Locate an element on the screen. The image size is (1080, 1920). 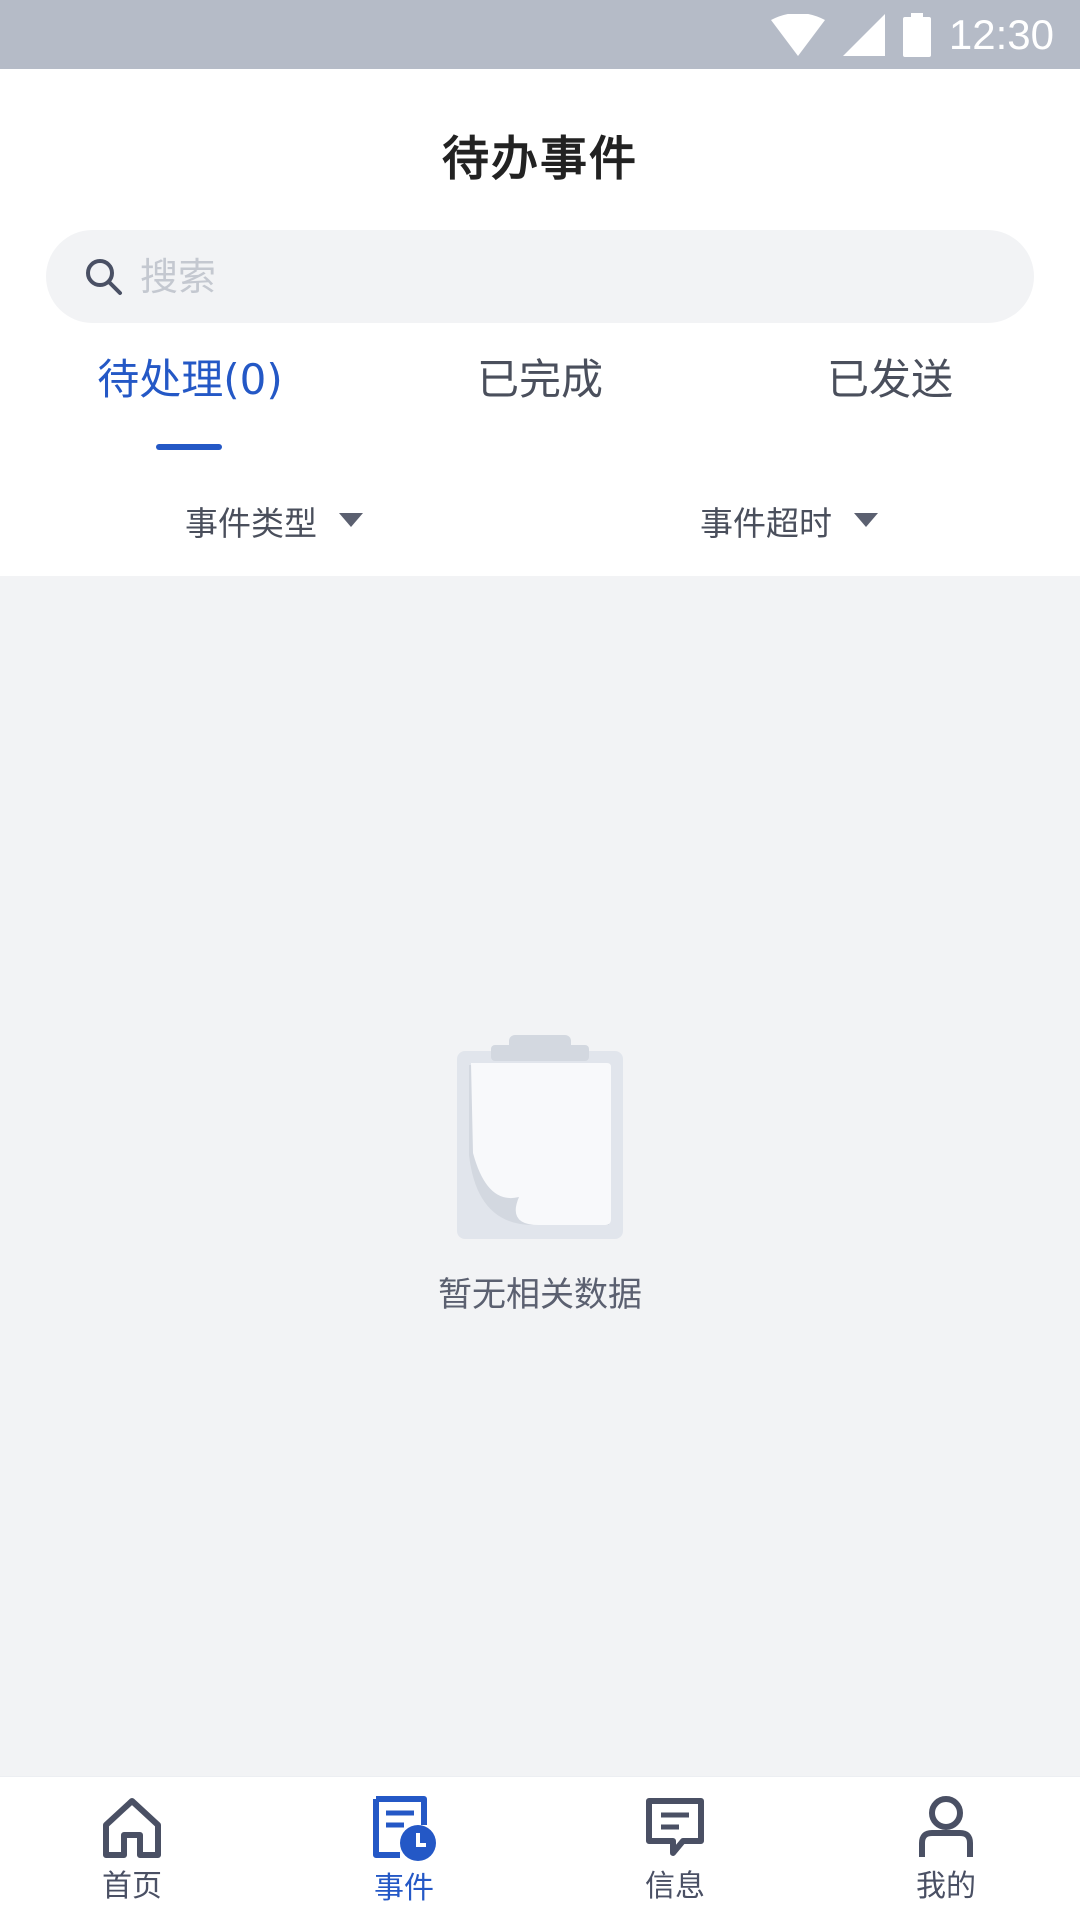
battery-icon is located at coordinates (916, 34).